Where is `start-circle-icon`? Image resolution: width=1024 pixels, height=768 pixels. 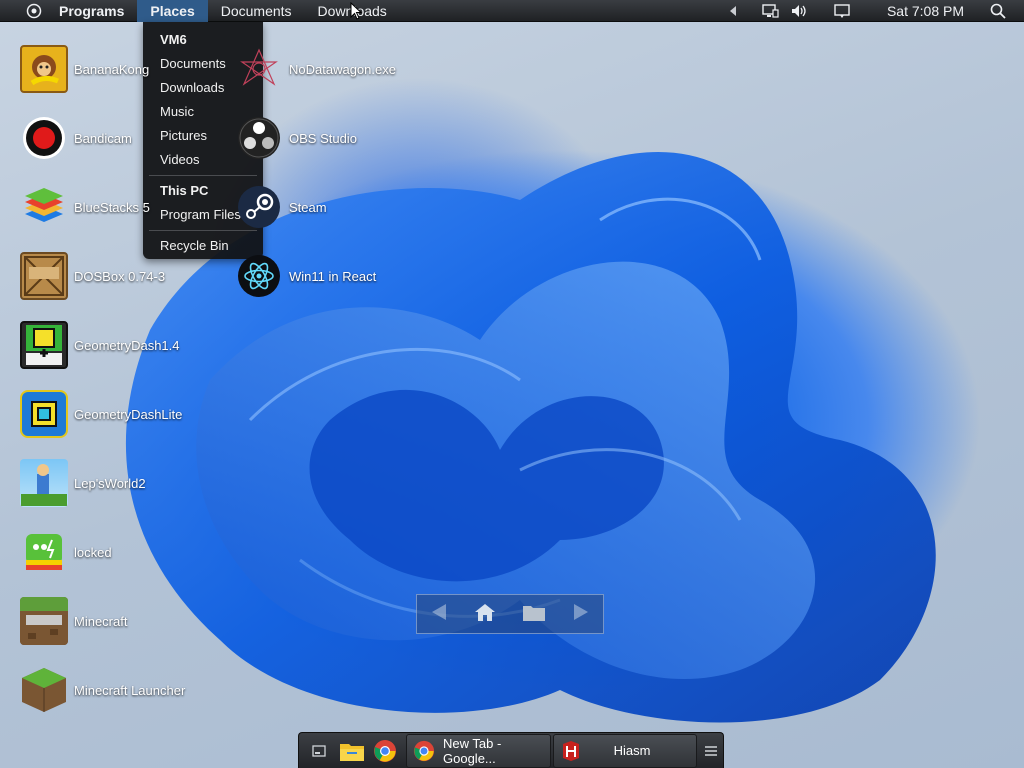
start-circle-icon is located at coordinates (34, 11).